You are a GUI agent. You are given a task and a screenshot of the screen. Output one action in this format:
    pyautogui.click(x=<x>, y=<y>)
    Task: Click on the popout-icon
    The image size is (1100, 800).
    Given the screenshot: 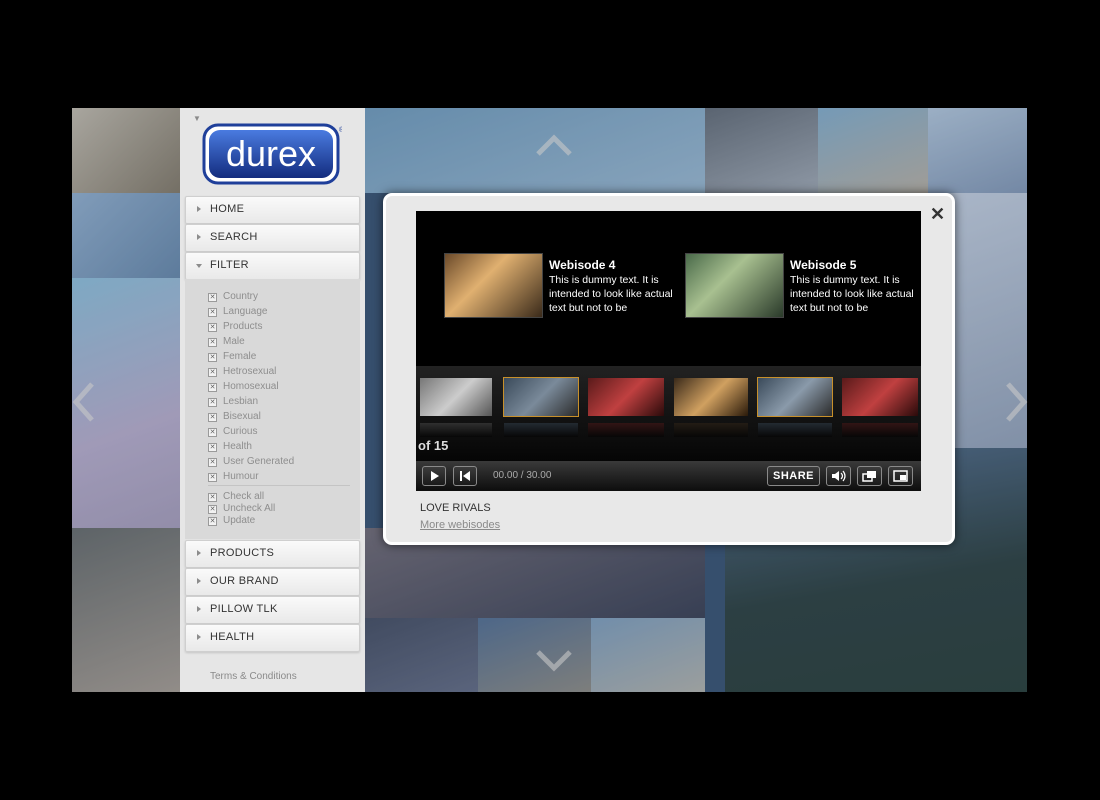 What is the action you would take?
    pyautogui.click(x=869, y=476)
    